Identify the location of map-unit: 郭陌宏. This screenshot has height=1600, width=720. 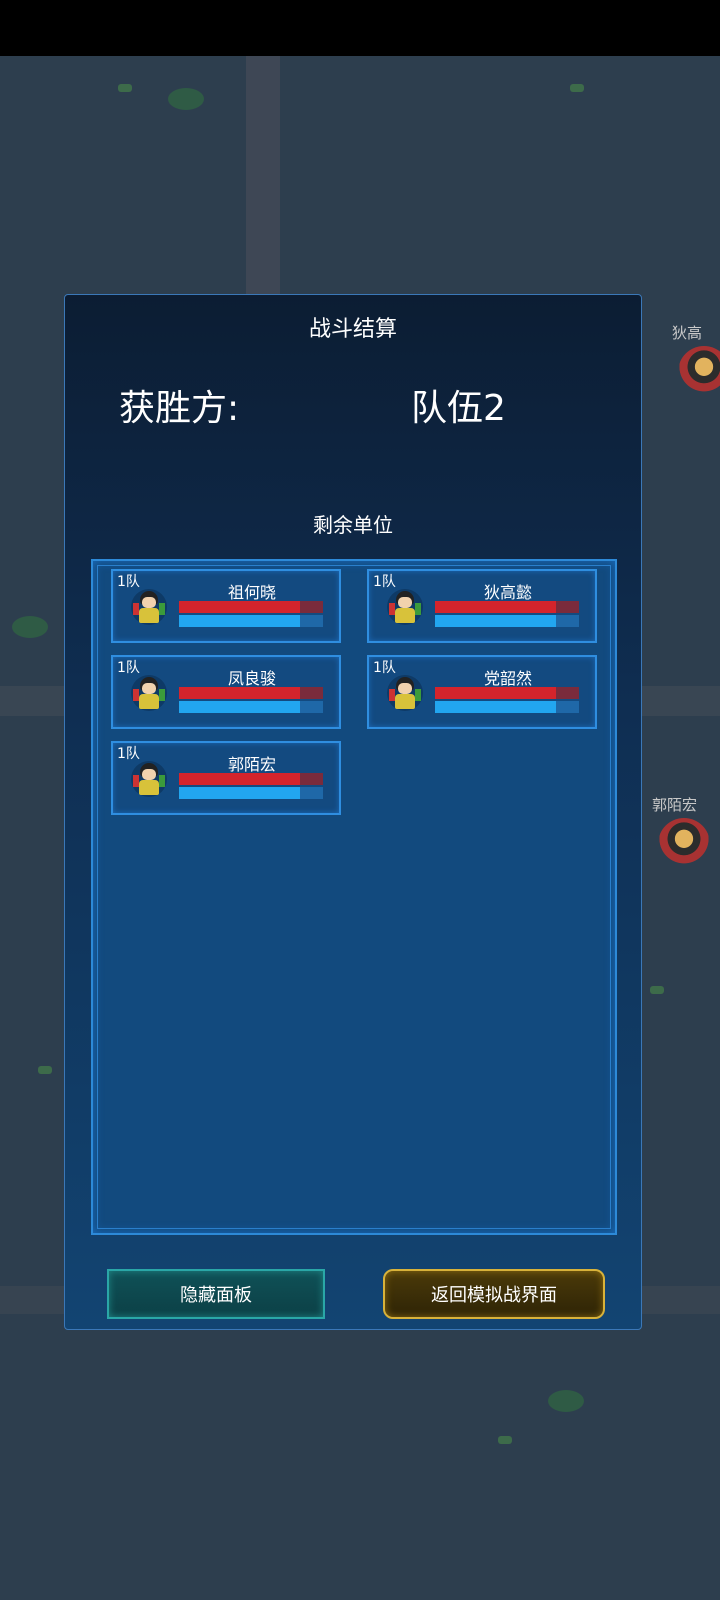
(682, 832).